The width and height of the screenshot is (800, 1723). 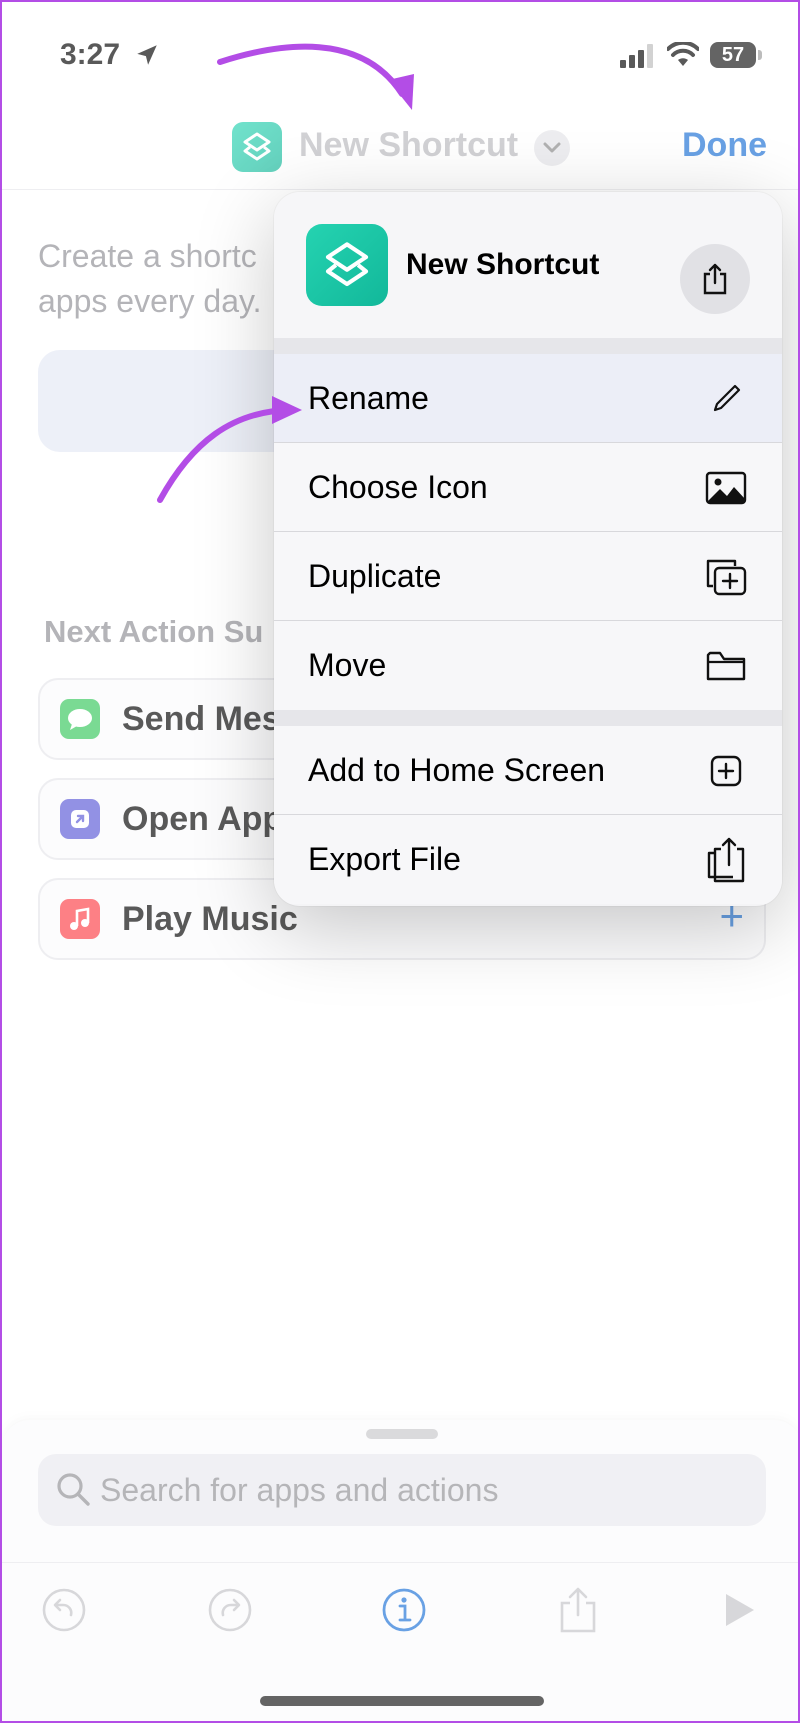 What do you see at coordinates (80, 919) in the screenshot?
I see `music-icon` at bounding box center [80, 919].